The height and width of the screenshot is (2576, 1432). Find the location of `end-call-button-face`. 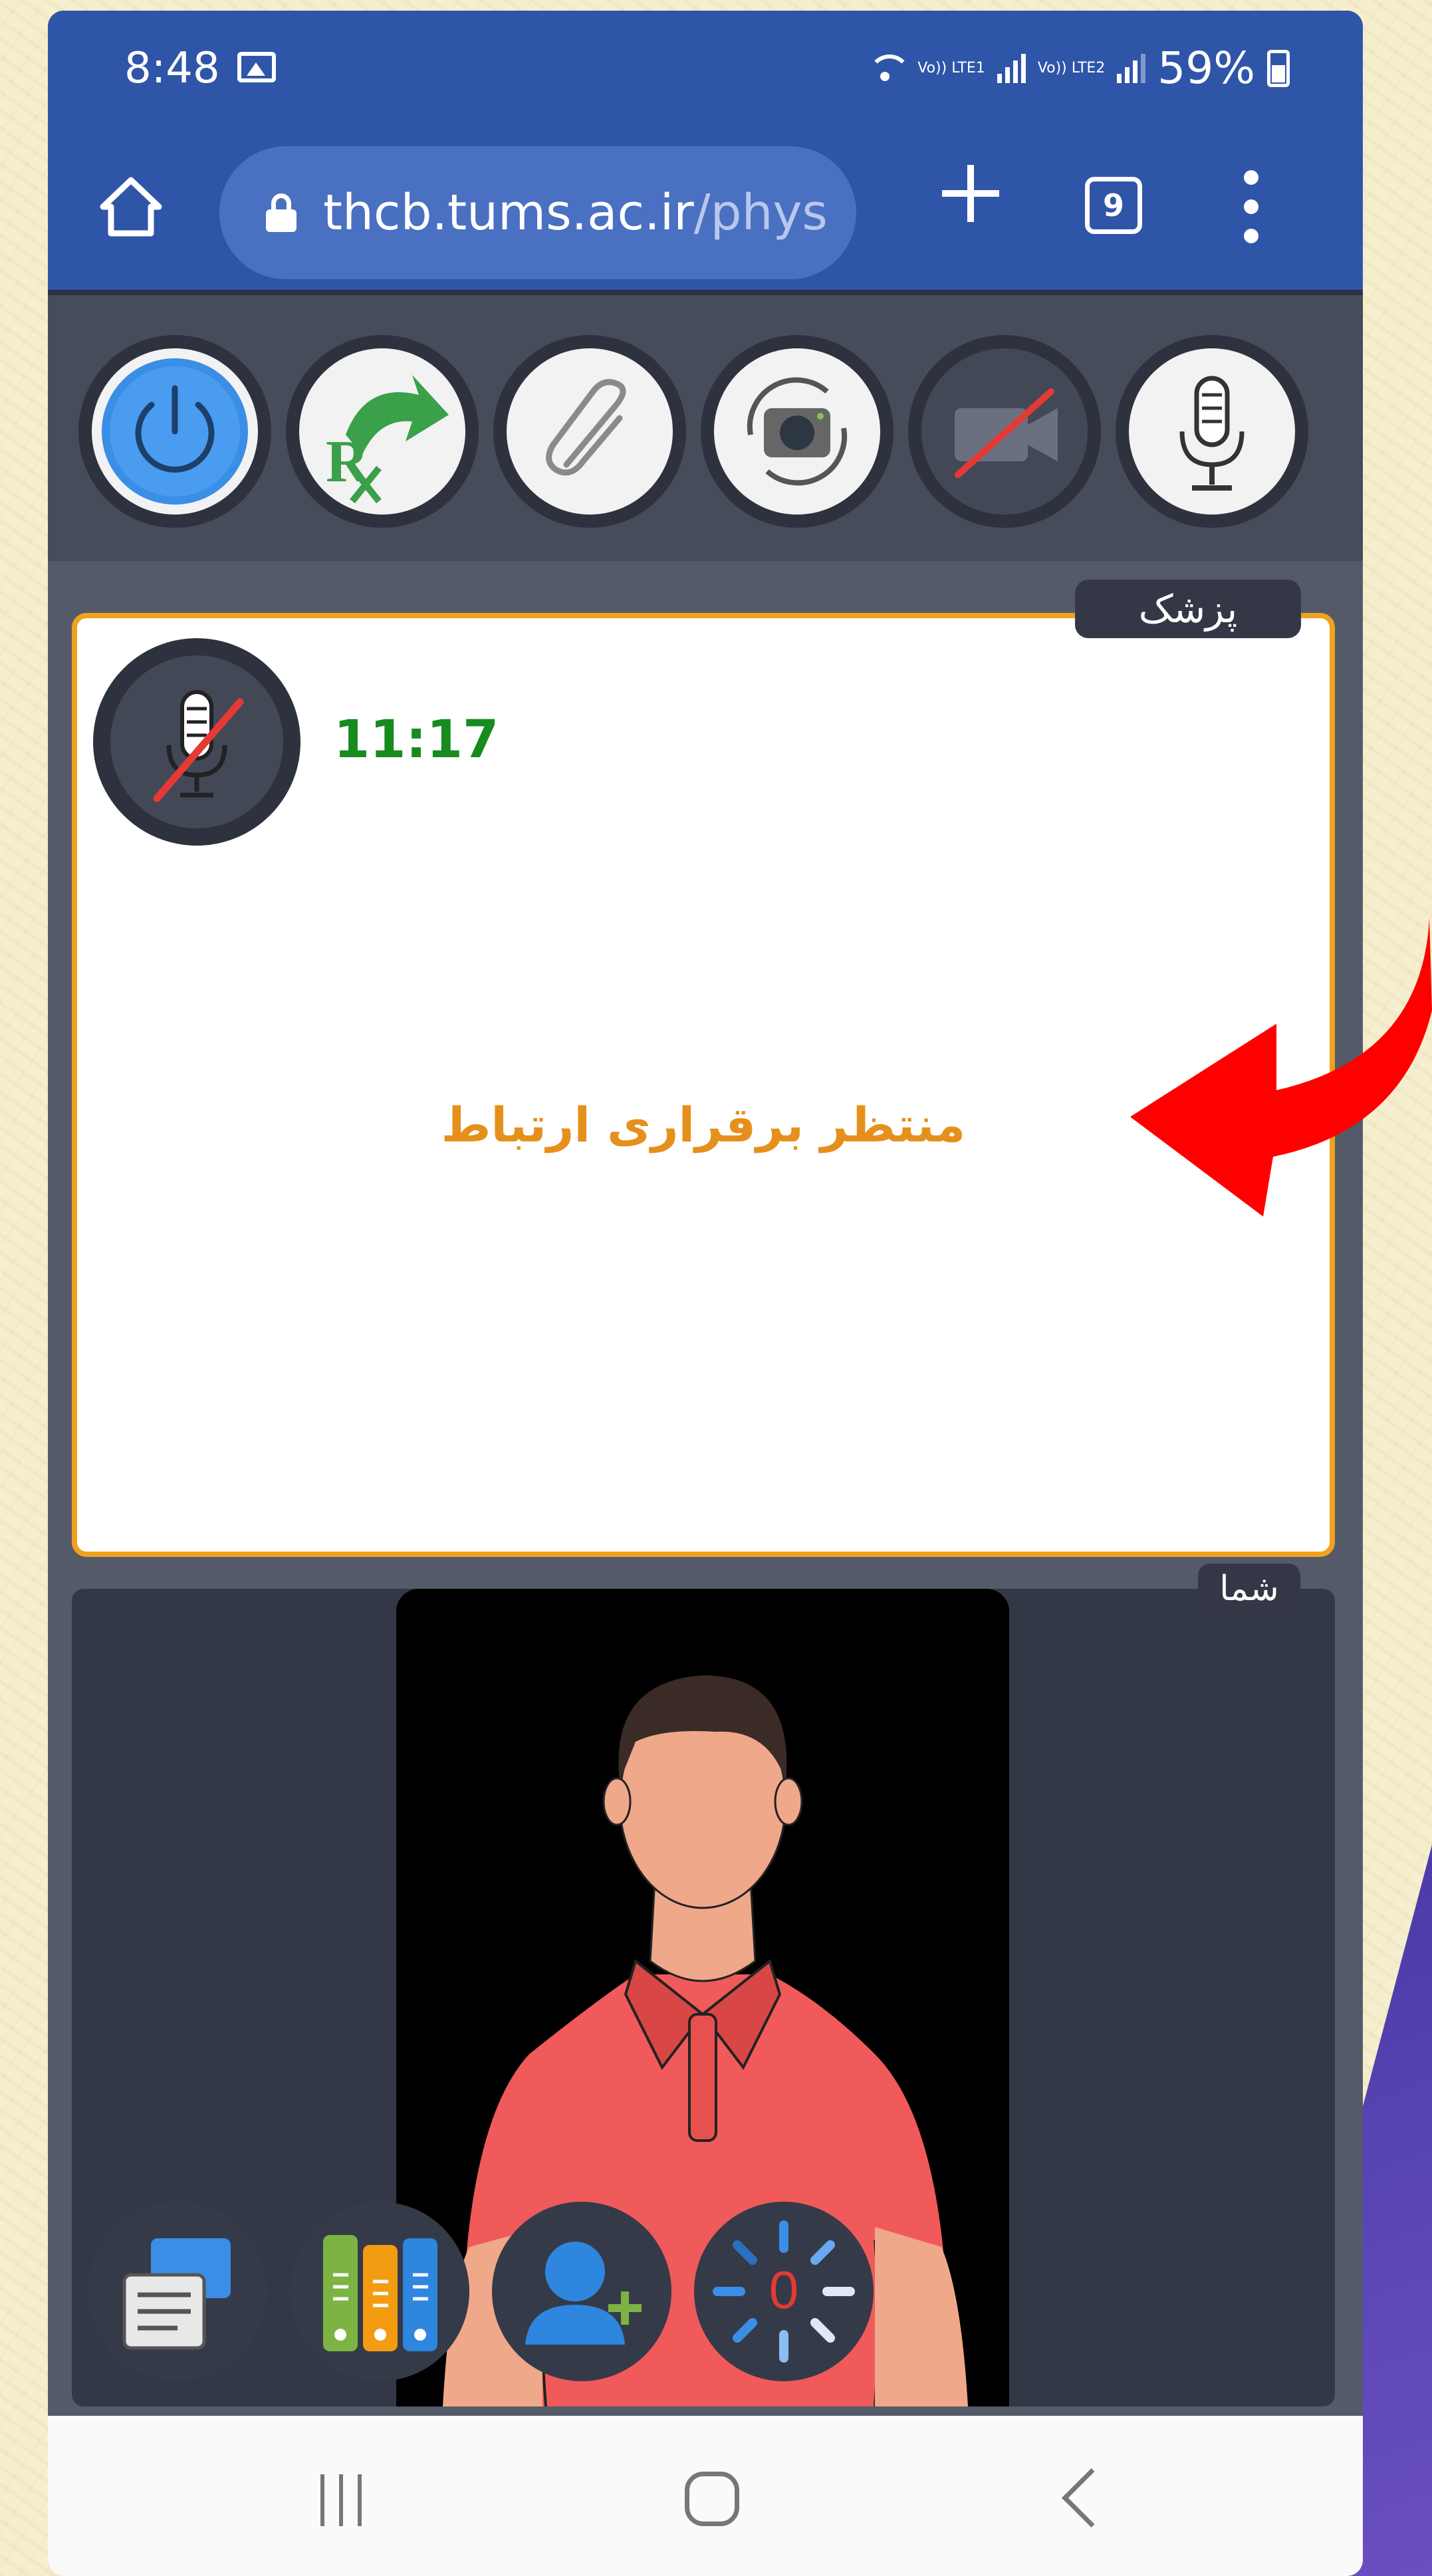

end-call-button-face is located at coordinates (175, 431).